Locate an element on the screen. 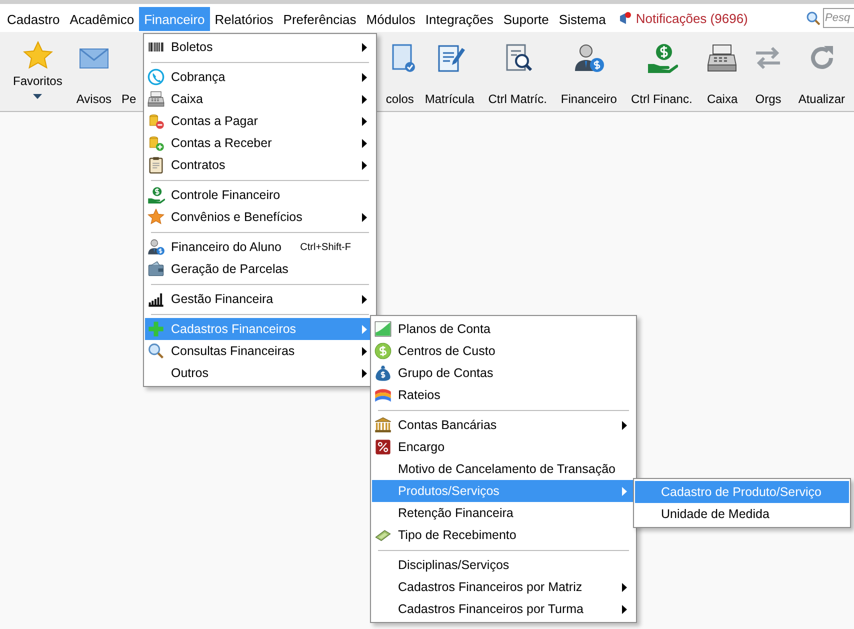  area-chart-icon is located at coordinates (383, 329).